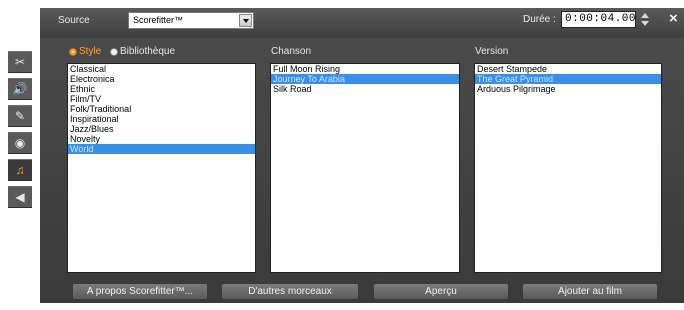  Describe the element at coordinates (161, 89) in the screenshot. I see `style-list-item: Ethnic` at that location.